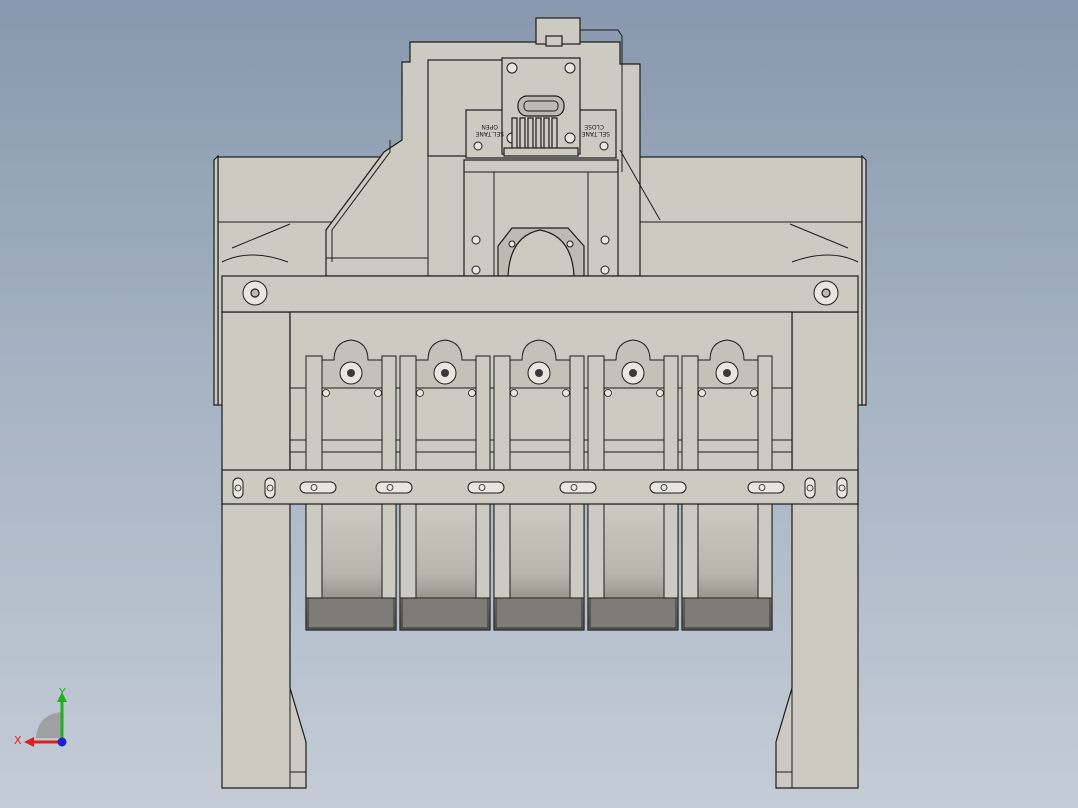 The height and width of the screenshot is (808, 1078). I want to click on left-side-lip, so click(216, 280).